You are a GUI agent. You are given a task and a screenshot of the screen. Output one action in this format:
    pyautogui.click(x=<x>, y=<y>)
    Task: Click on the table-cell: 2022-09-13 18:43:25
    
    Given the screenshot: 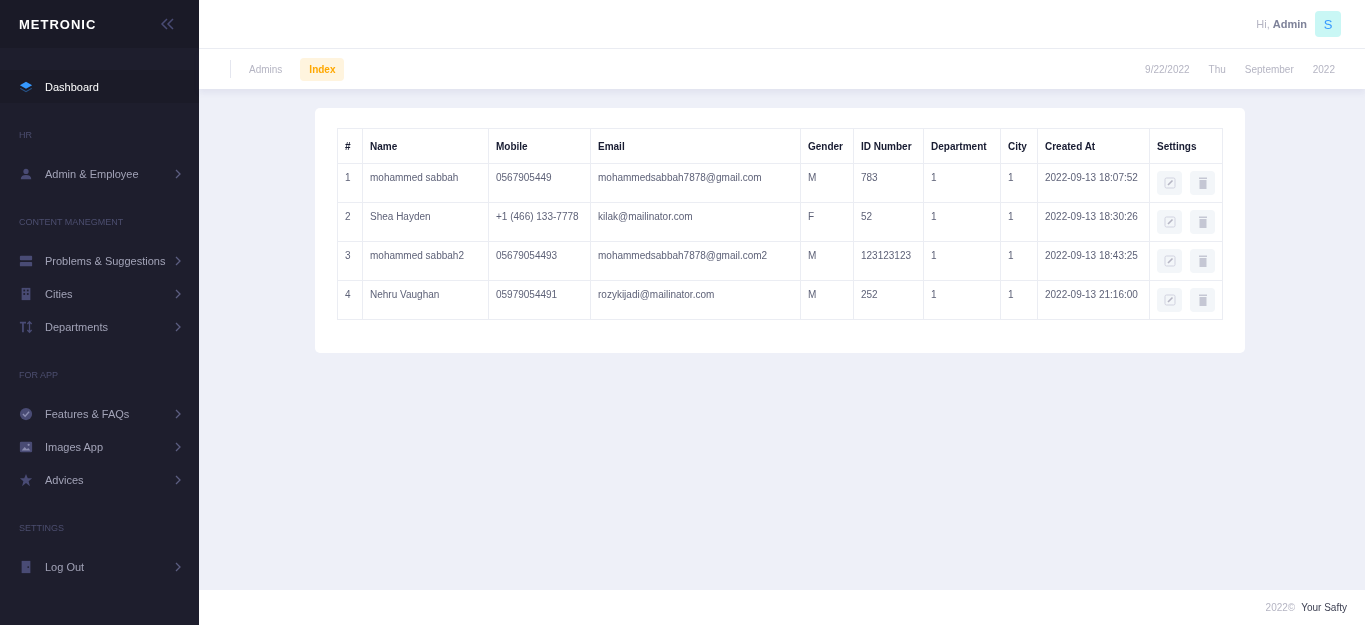 What is the action you would take?
    pyautogui.click(x=1093, y=261)
    